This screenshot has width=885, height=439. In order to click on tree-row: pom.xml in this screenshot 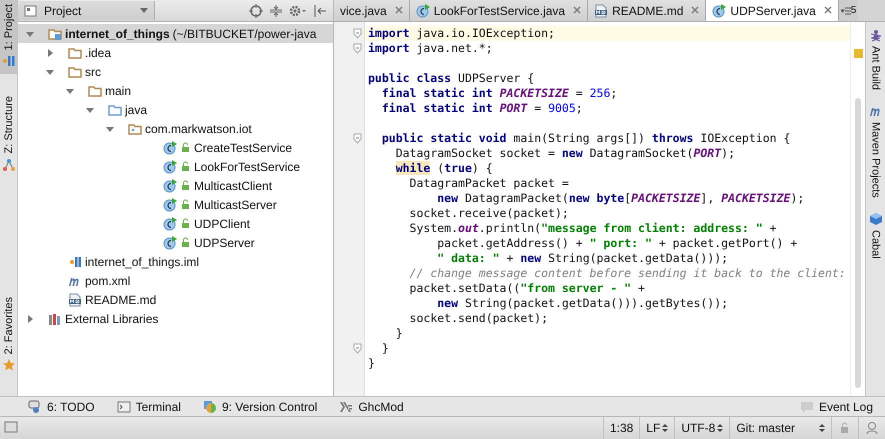, I will do `click(175, 280)`.